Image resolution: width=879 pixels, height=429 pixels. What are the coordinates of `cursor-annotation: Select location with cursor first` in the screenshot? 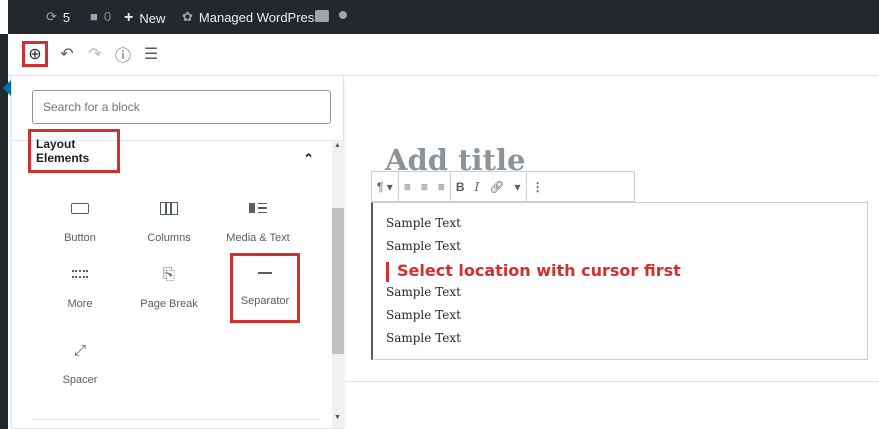 It's located at (539, 270).